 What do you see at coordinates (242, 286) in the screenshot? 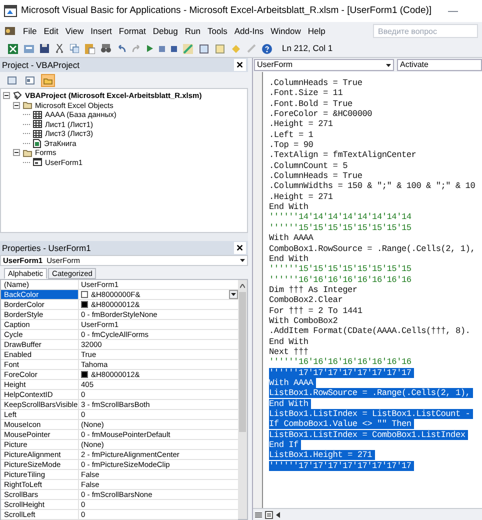
I see `scroll-up-icon` at bounding box center [242, 286].